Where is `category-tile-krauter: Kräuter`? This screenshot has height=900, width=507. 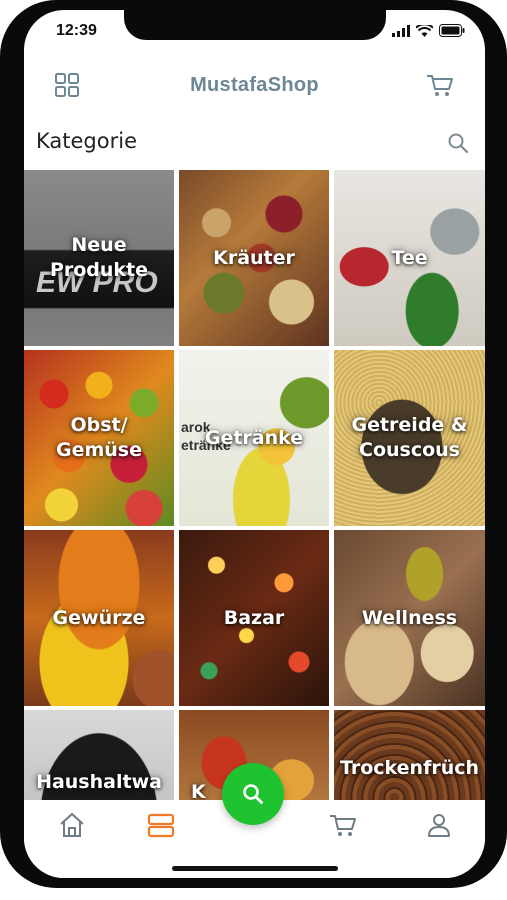
category-tile-krauter: Kräuter is located at coordinates (254, 258).